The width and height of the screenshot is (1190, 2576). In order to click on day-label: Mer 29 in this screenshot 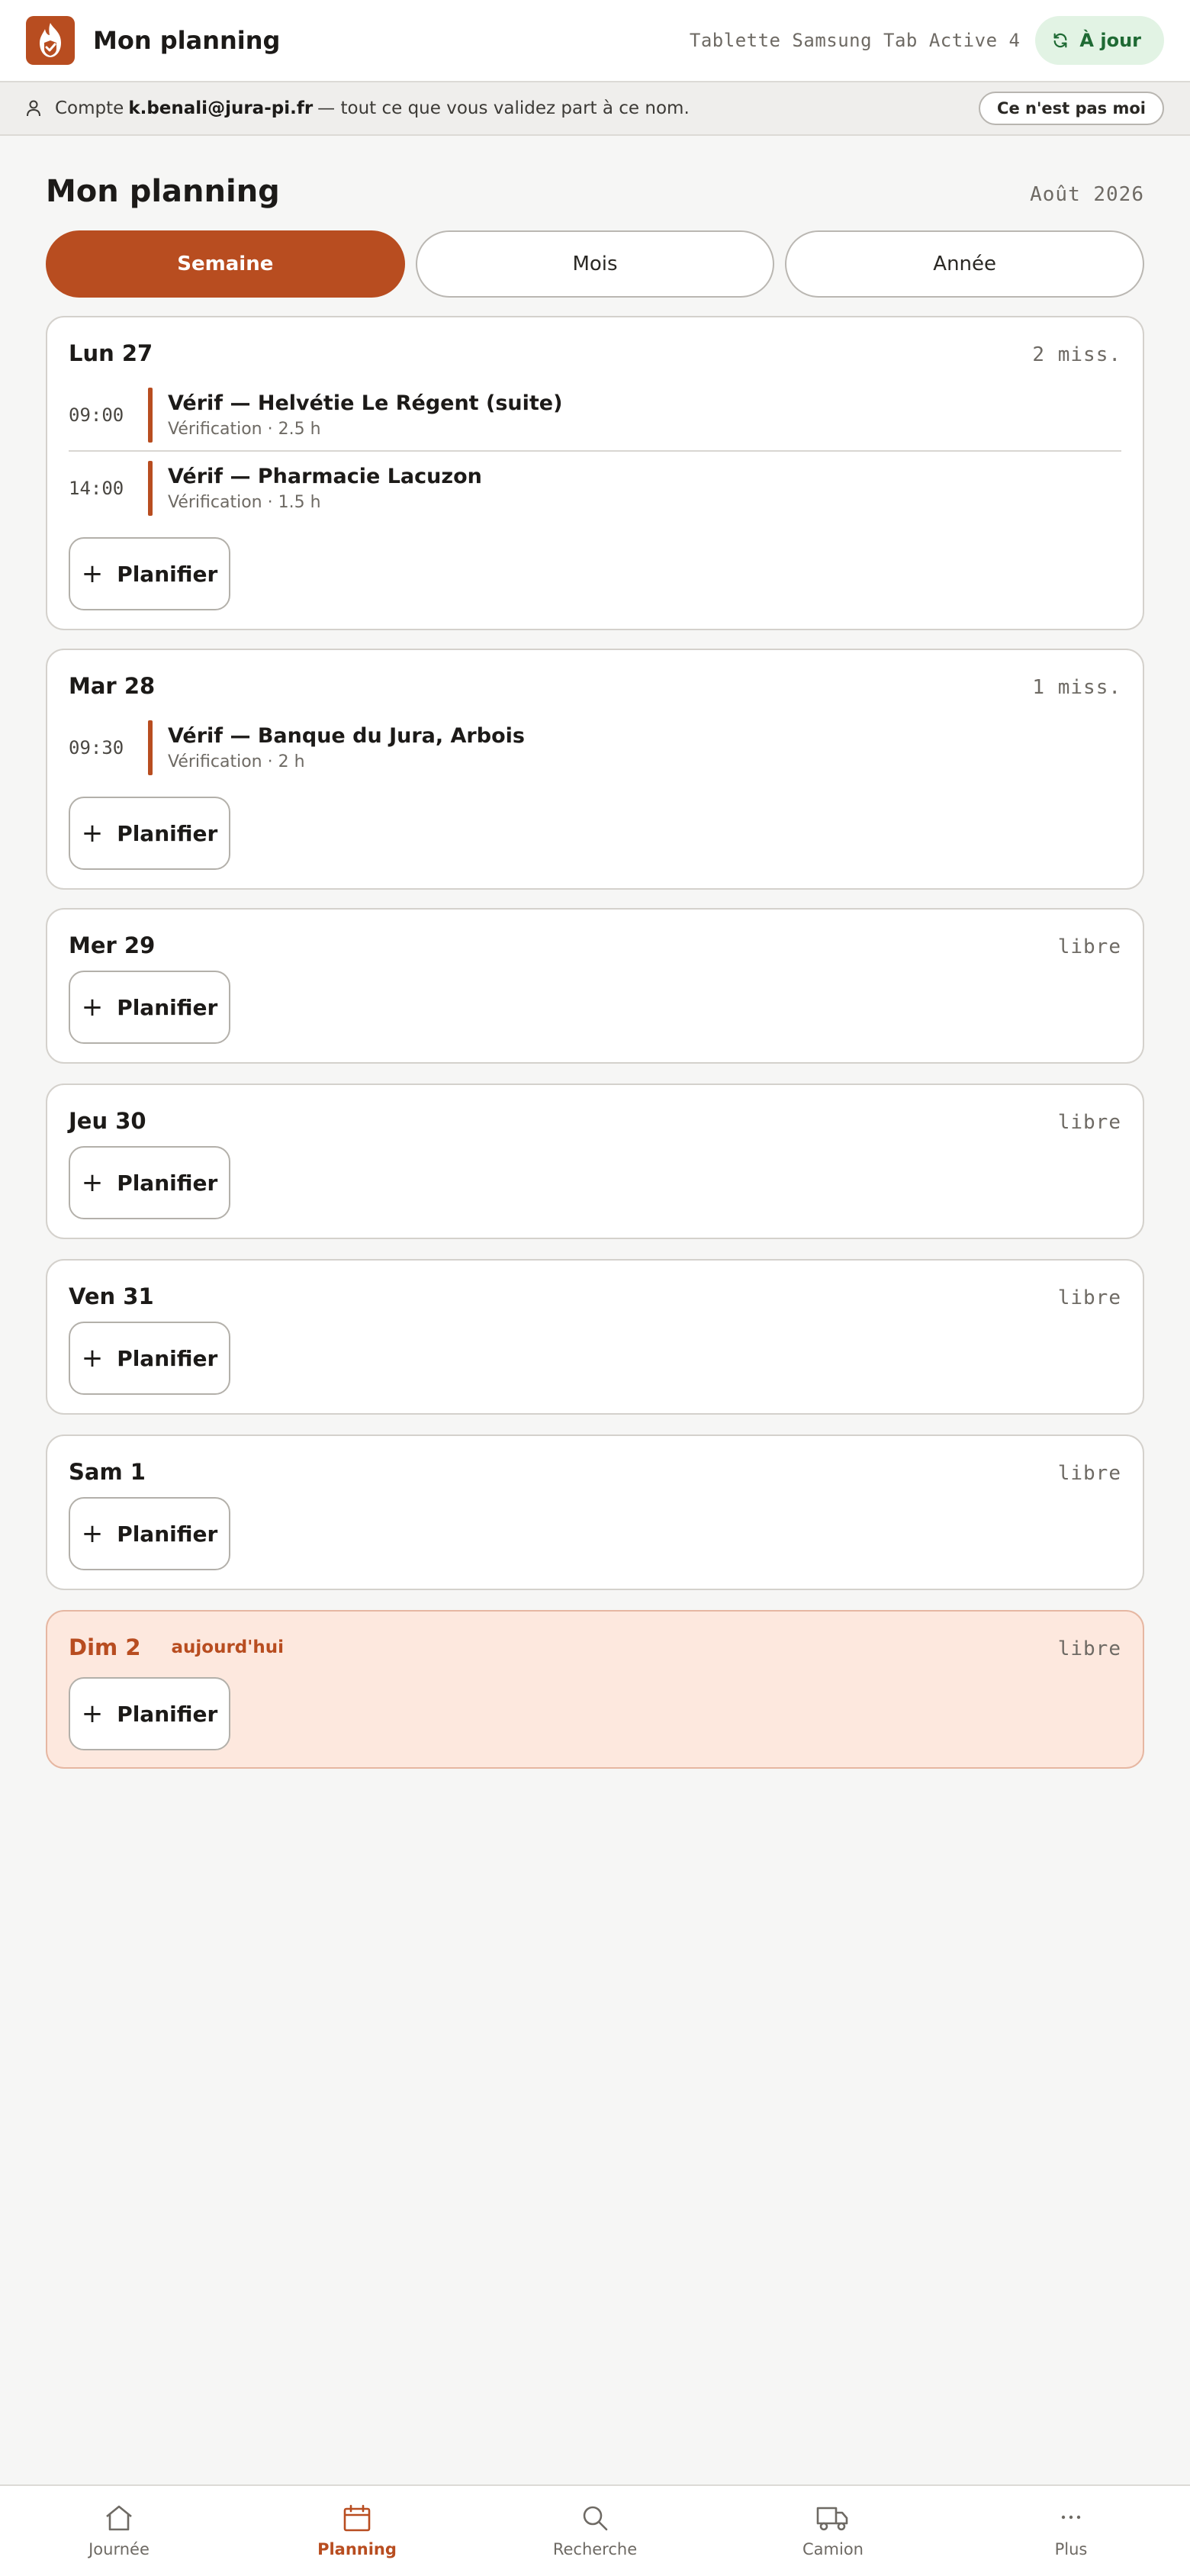, I will do `click(112, 945)`.